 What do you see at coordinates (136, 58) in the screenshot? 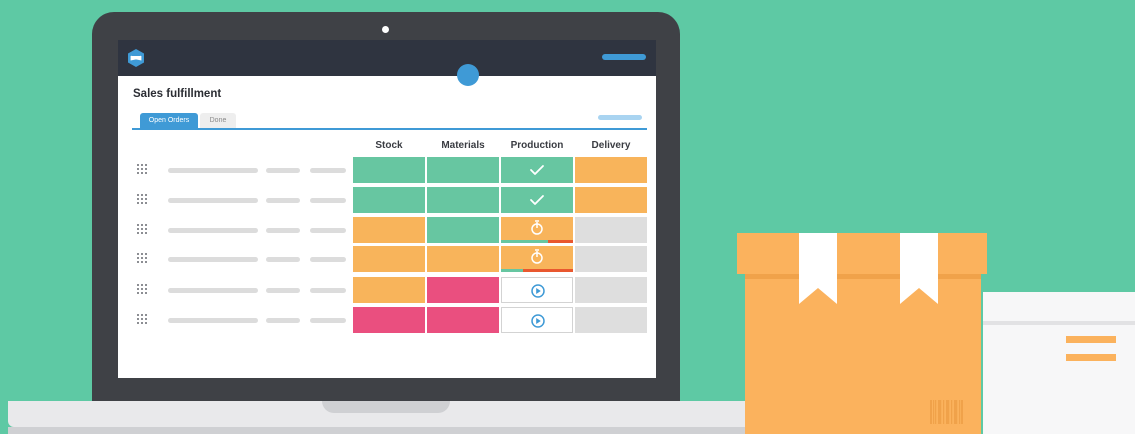
I see `app-logo-icon` at bounding box center [136, 58].